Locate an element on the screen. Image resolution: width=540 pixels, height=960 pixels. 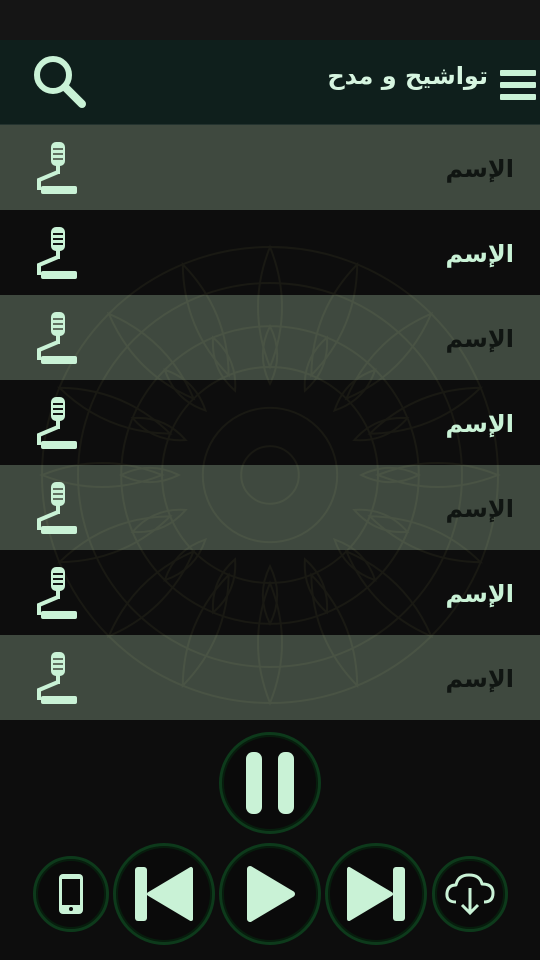
download-button is located at coordinates (470, 894).